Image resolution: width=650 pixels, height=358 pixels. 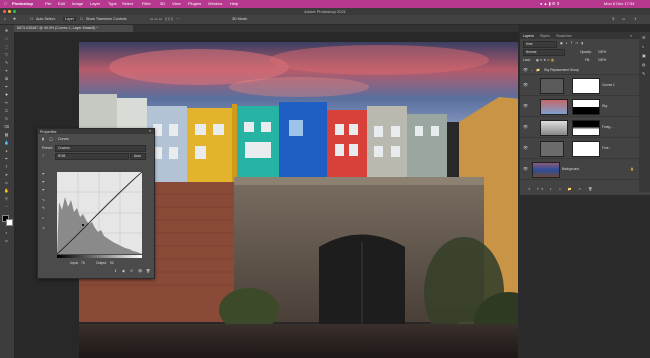 I want to click on libraries-icon: ▣, so click(x=644, y=55).